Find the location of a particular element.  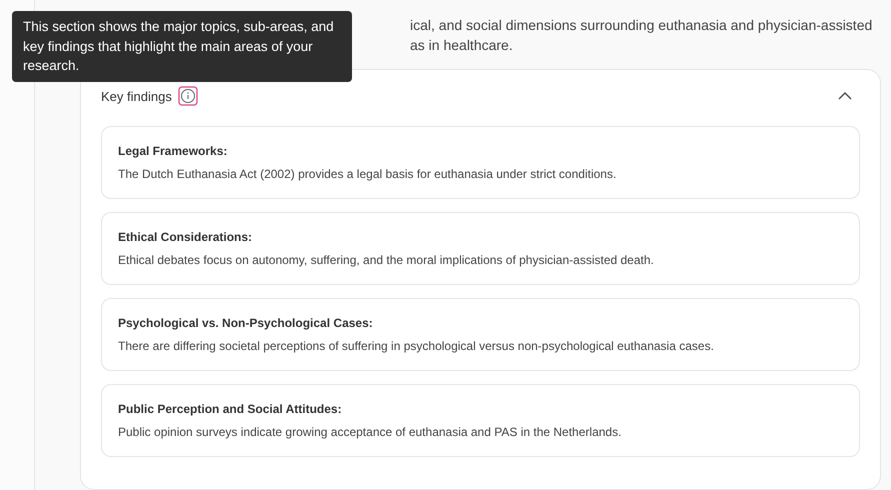

intro-text: ical, and social dimensions surrounding euthanasia and physician-assisted is located at coordinates (642, 25).